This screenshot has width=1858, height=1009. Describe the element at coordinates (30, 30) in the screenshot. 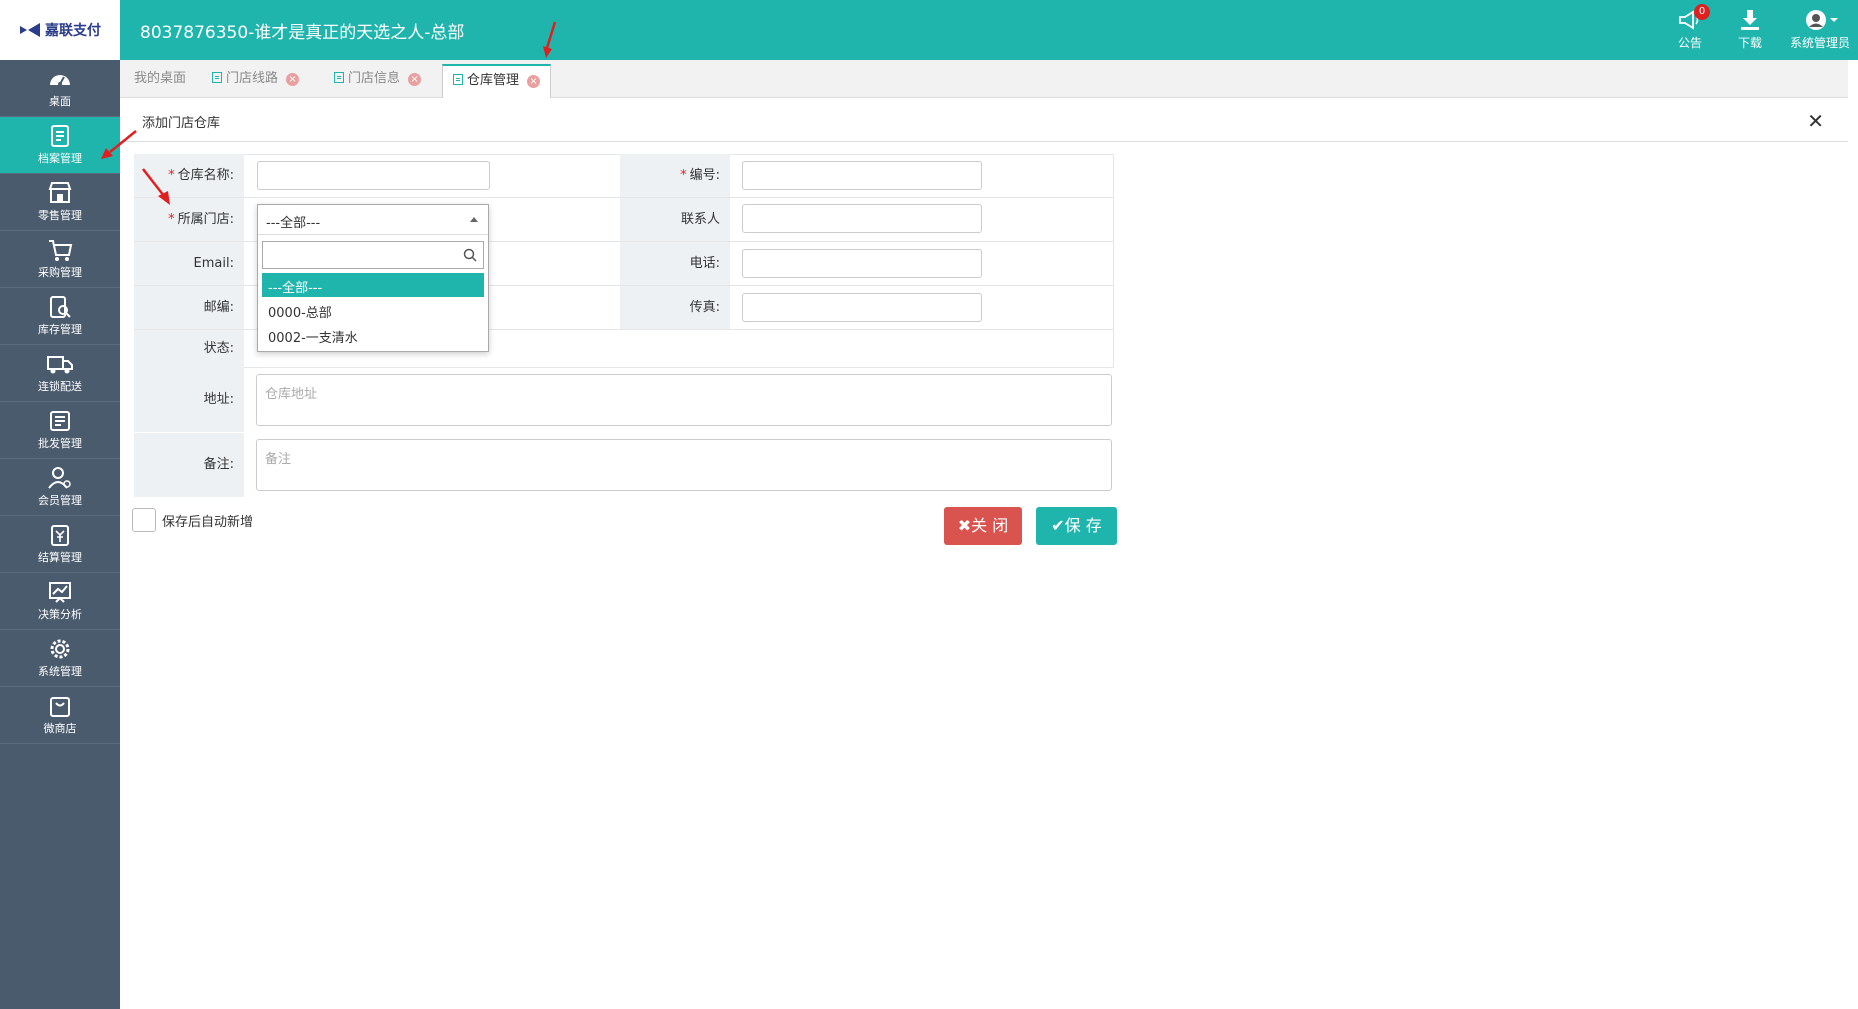

I see `logo-icon` at that location.